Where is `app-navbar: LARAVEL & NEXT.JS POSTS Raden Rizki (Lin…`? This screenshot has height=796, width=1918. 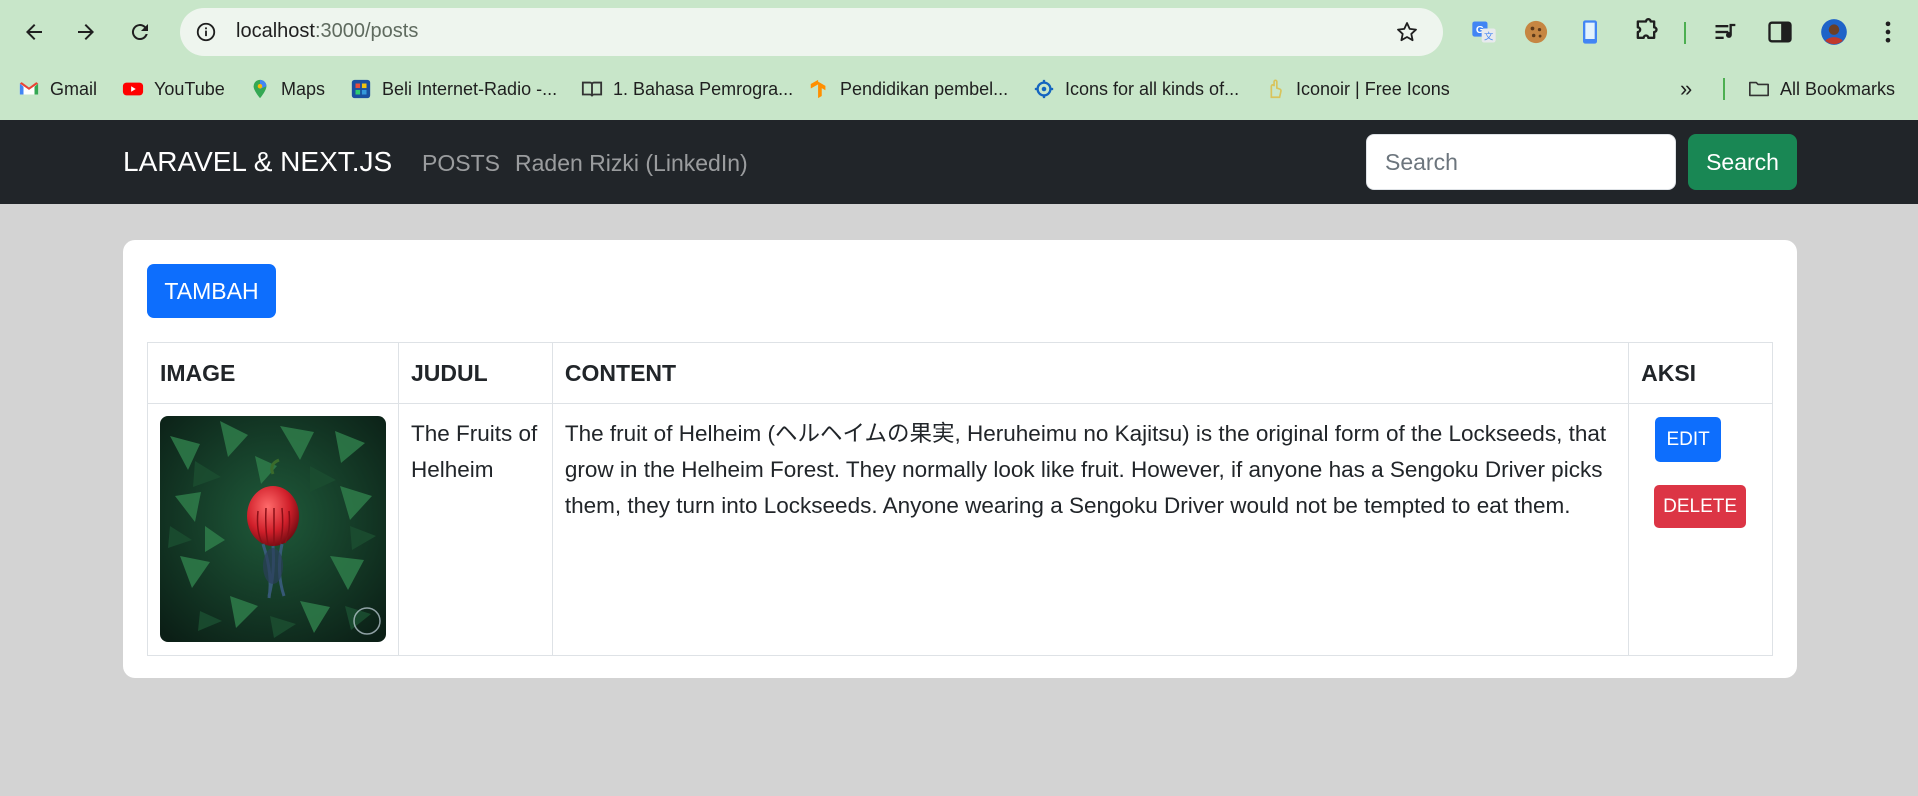
app-navbar: LARAVEL & NEXT.JS POSTS Raden Rizki (Lin… is located at coordinates (959, 162).